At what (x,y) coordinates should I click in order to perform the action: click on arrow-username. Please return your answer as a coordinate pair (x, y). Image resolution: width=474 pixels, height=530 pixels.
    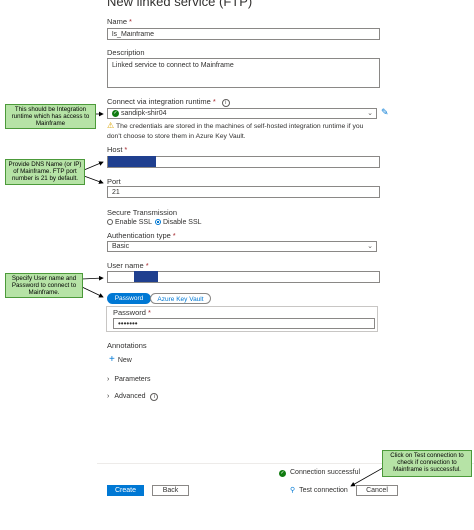
    Looking at the image, I should click on (92, 278).